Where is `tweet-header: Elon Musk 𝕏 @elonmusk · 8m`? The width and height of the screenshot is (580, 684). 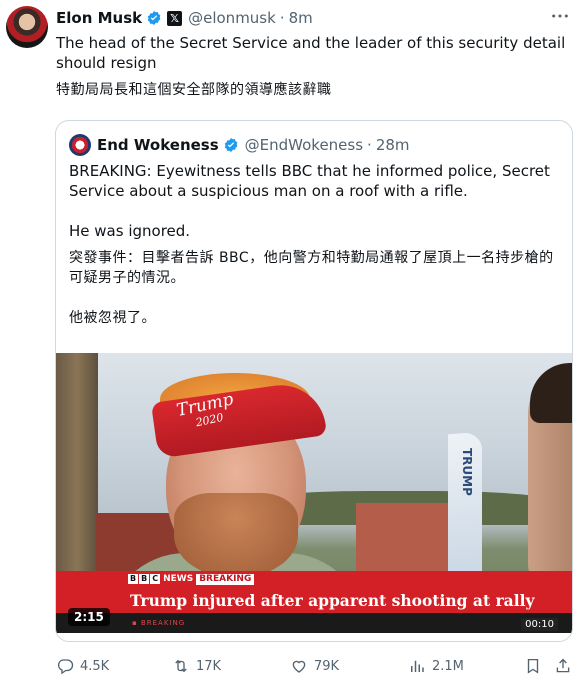 tweet-header: Elon Musk 𝕏 @elonmusk · 8m is located at coordinates (184, 18).